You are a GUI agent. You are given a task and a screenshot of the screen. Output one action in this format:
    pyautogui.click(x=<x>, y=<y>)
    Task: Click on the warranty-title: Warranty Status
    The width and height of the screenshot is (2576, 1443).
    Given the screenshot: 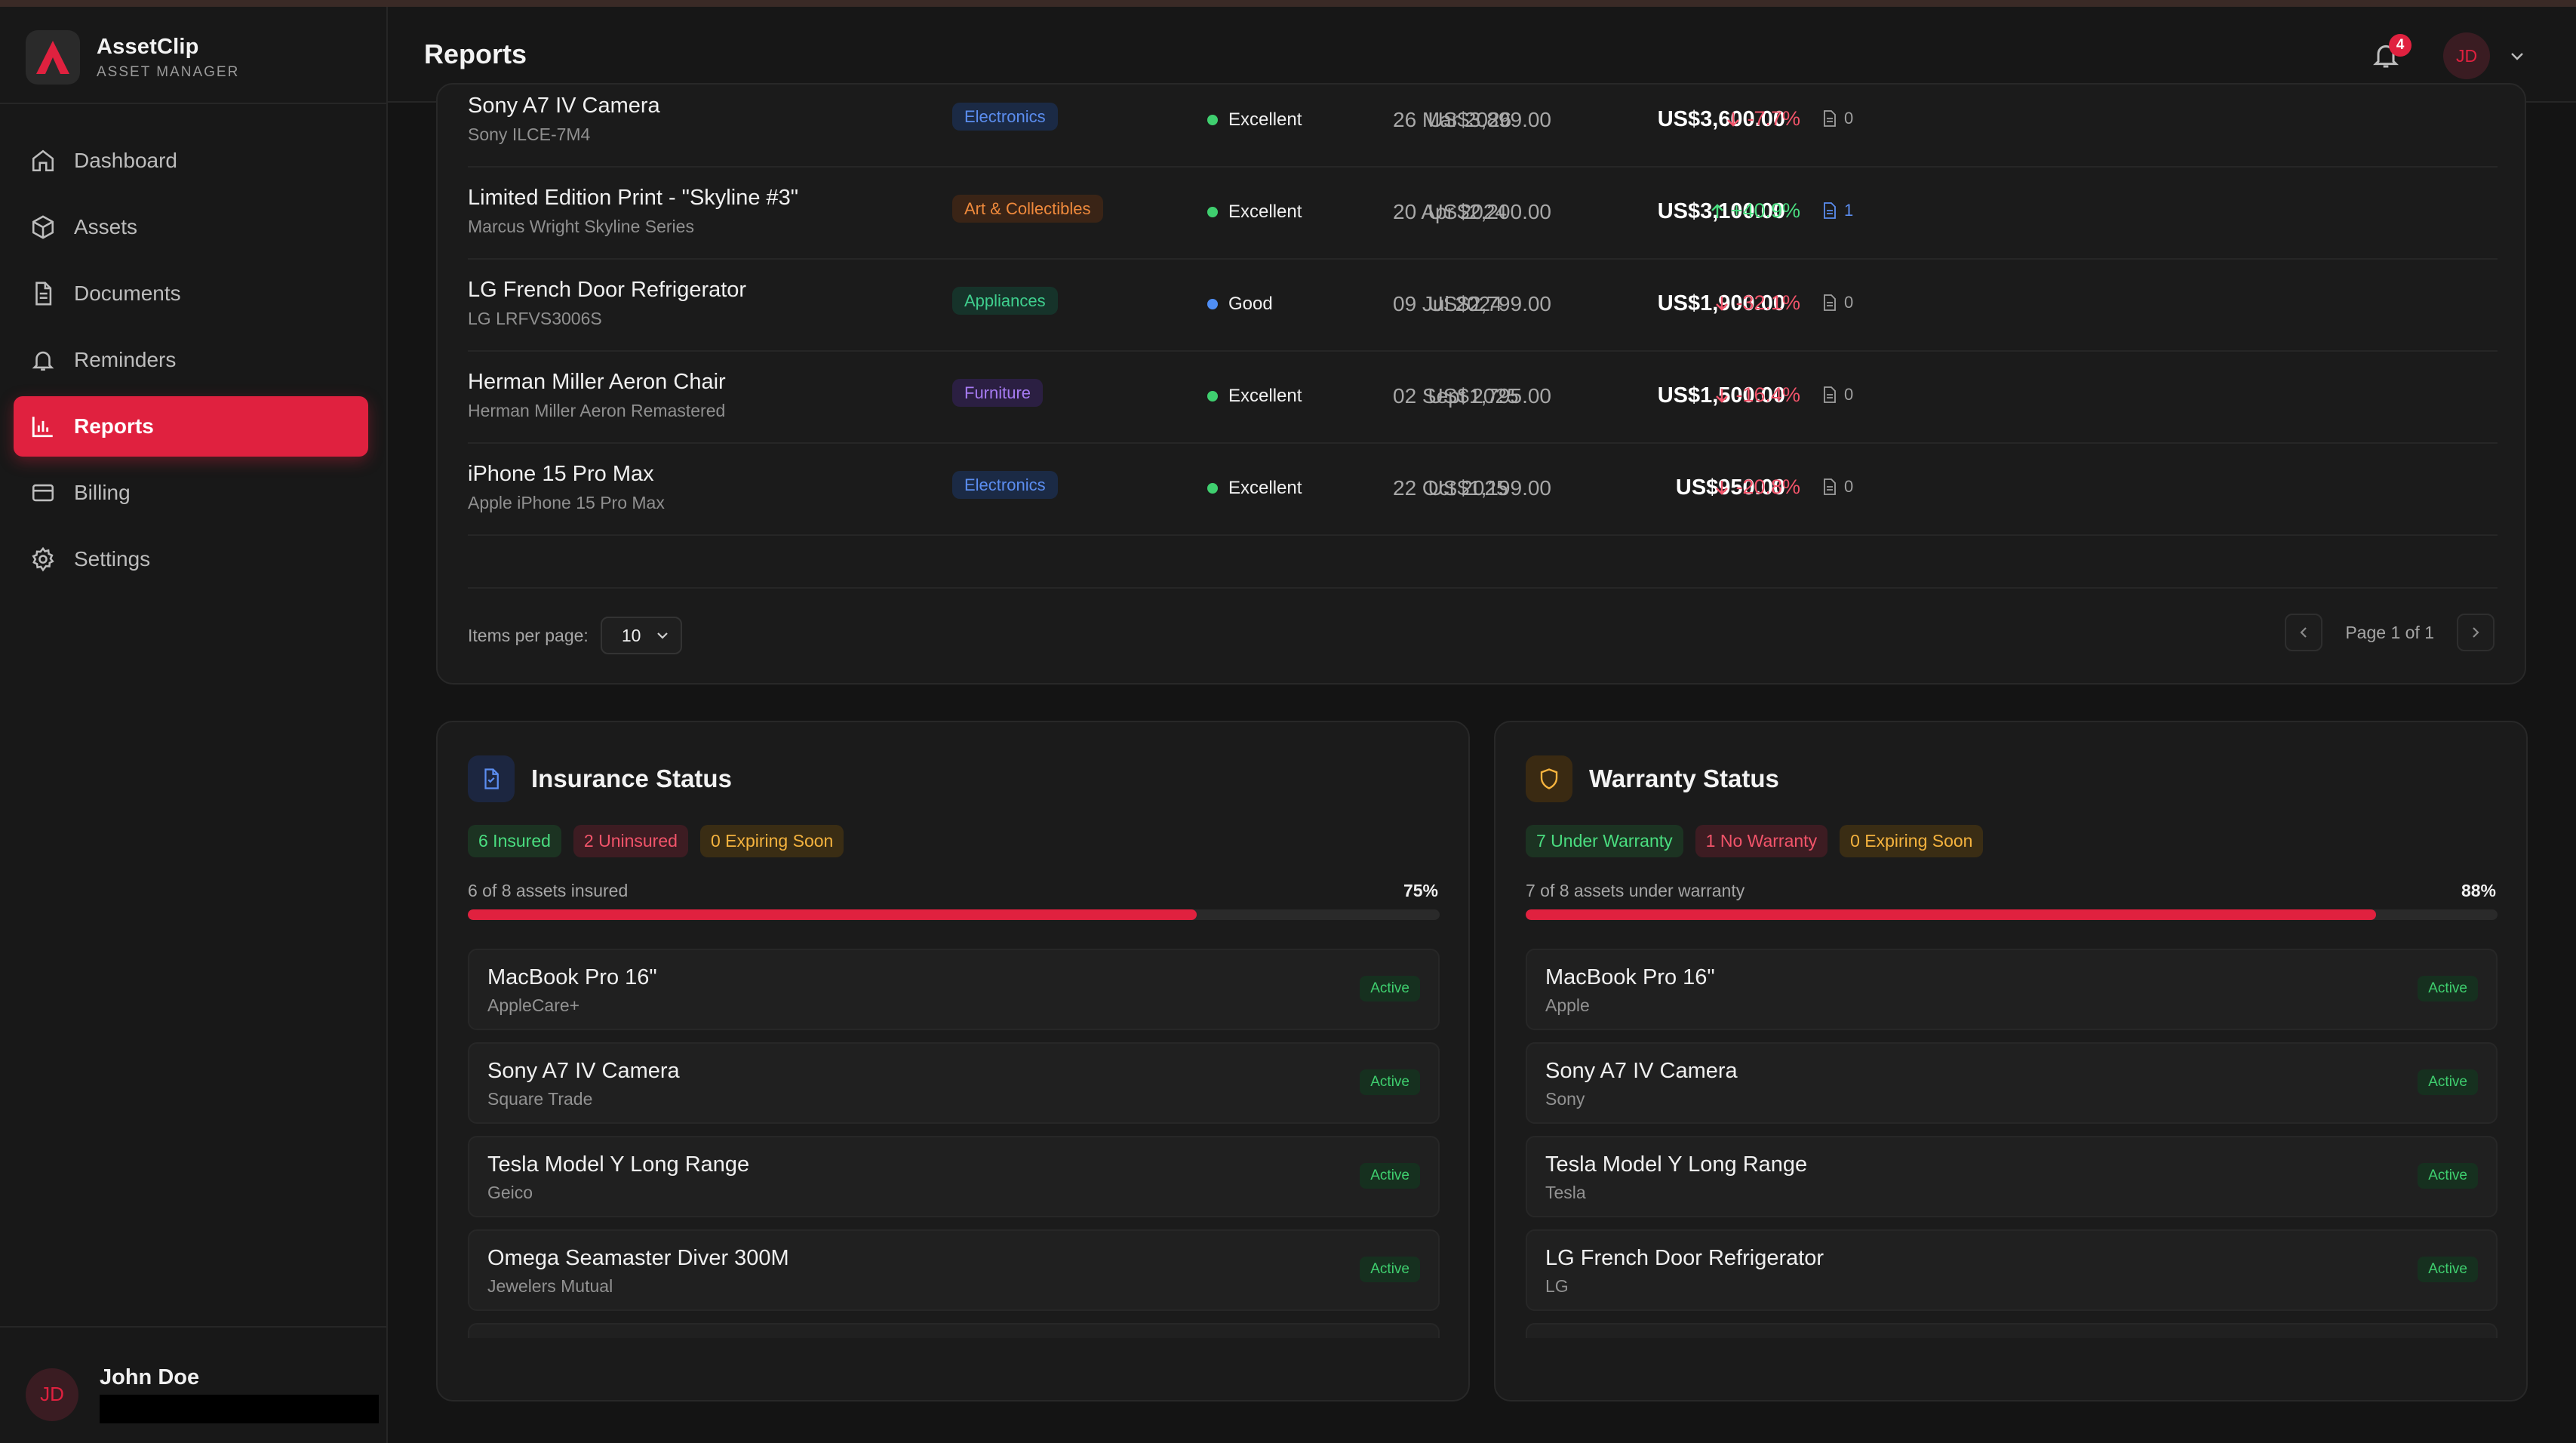 What is the action you would take?
    pyautogui.click(x=1684, y=778)
    